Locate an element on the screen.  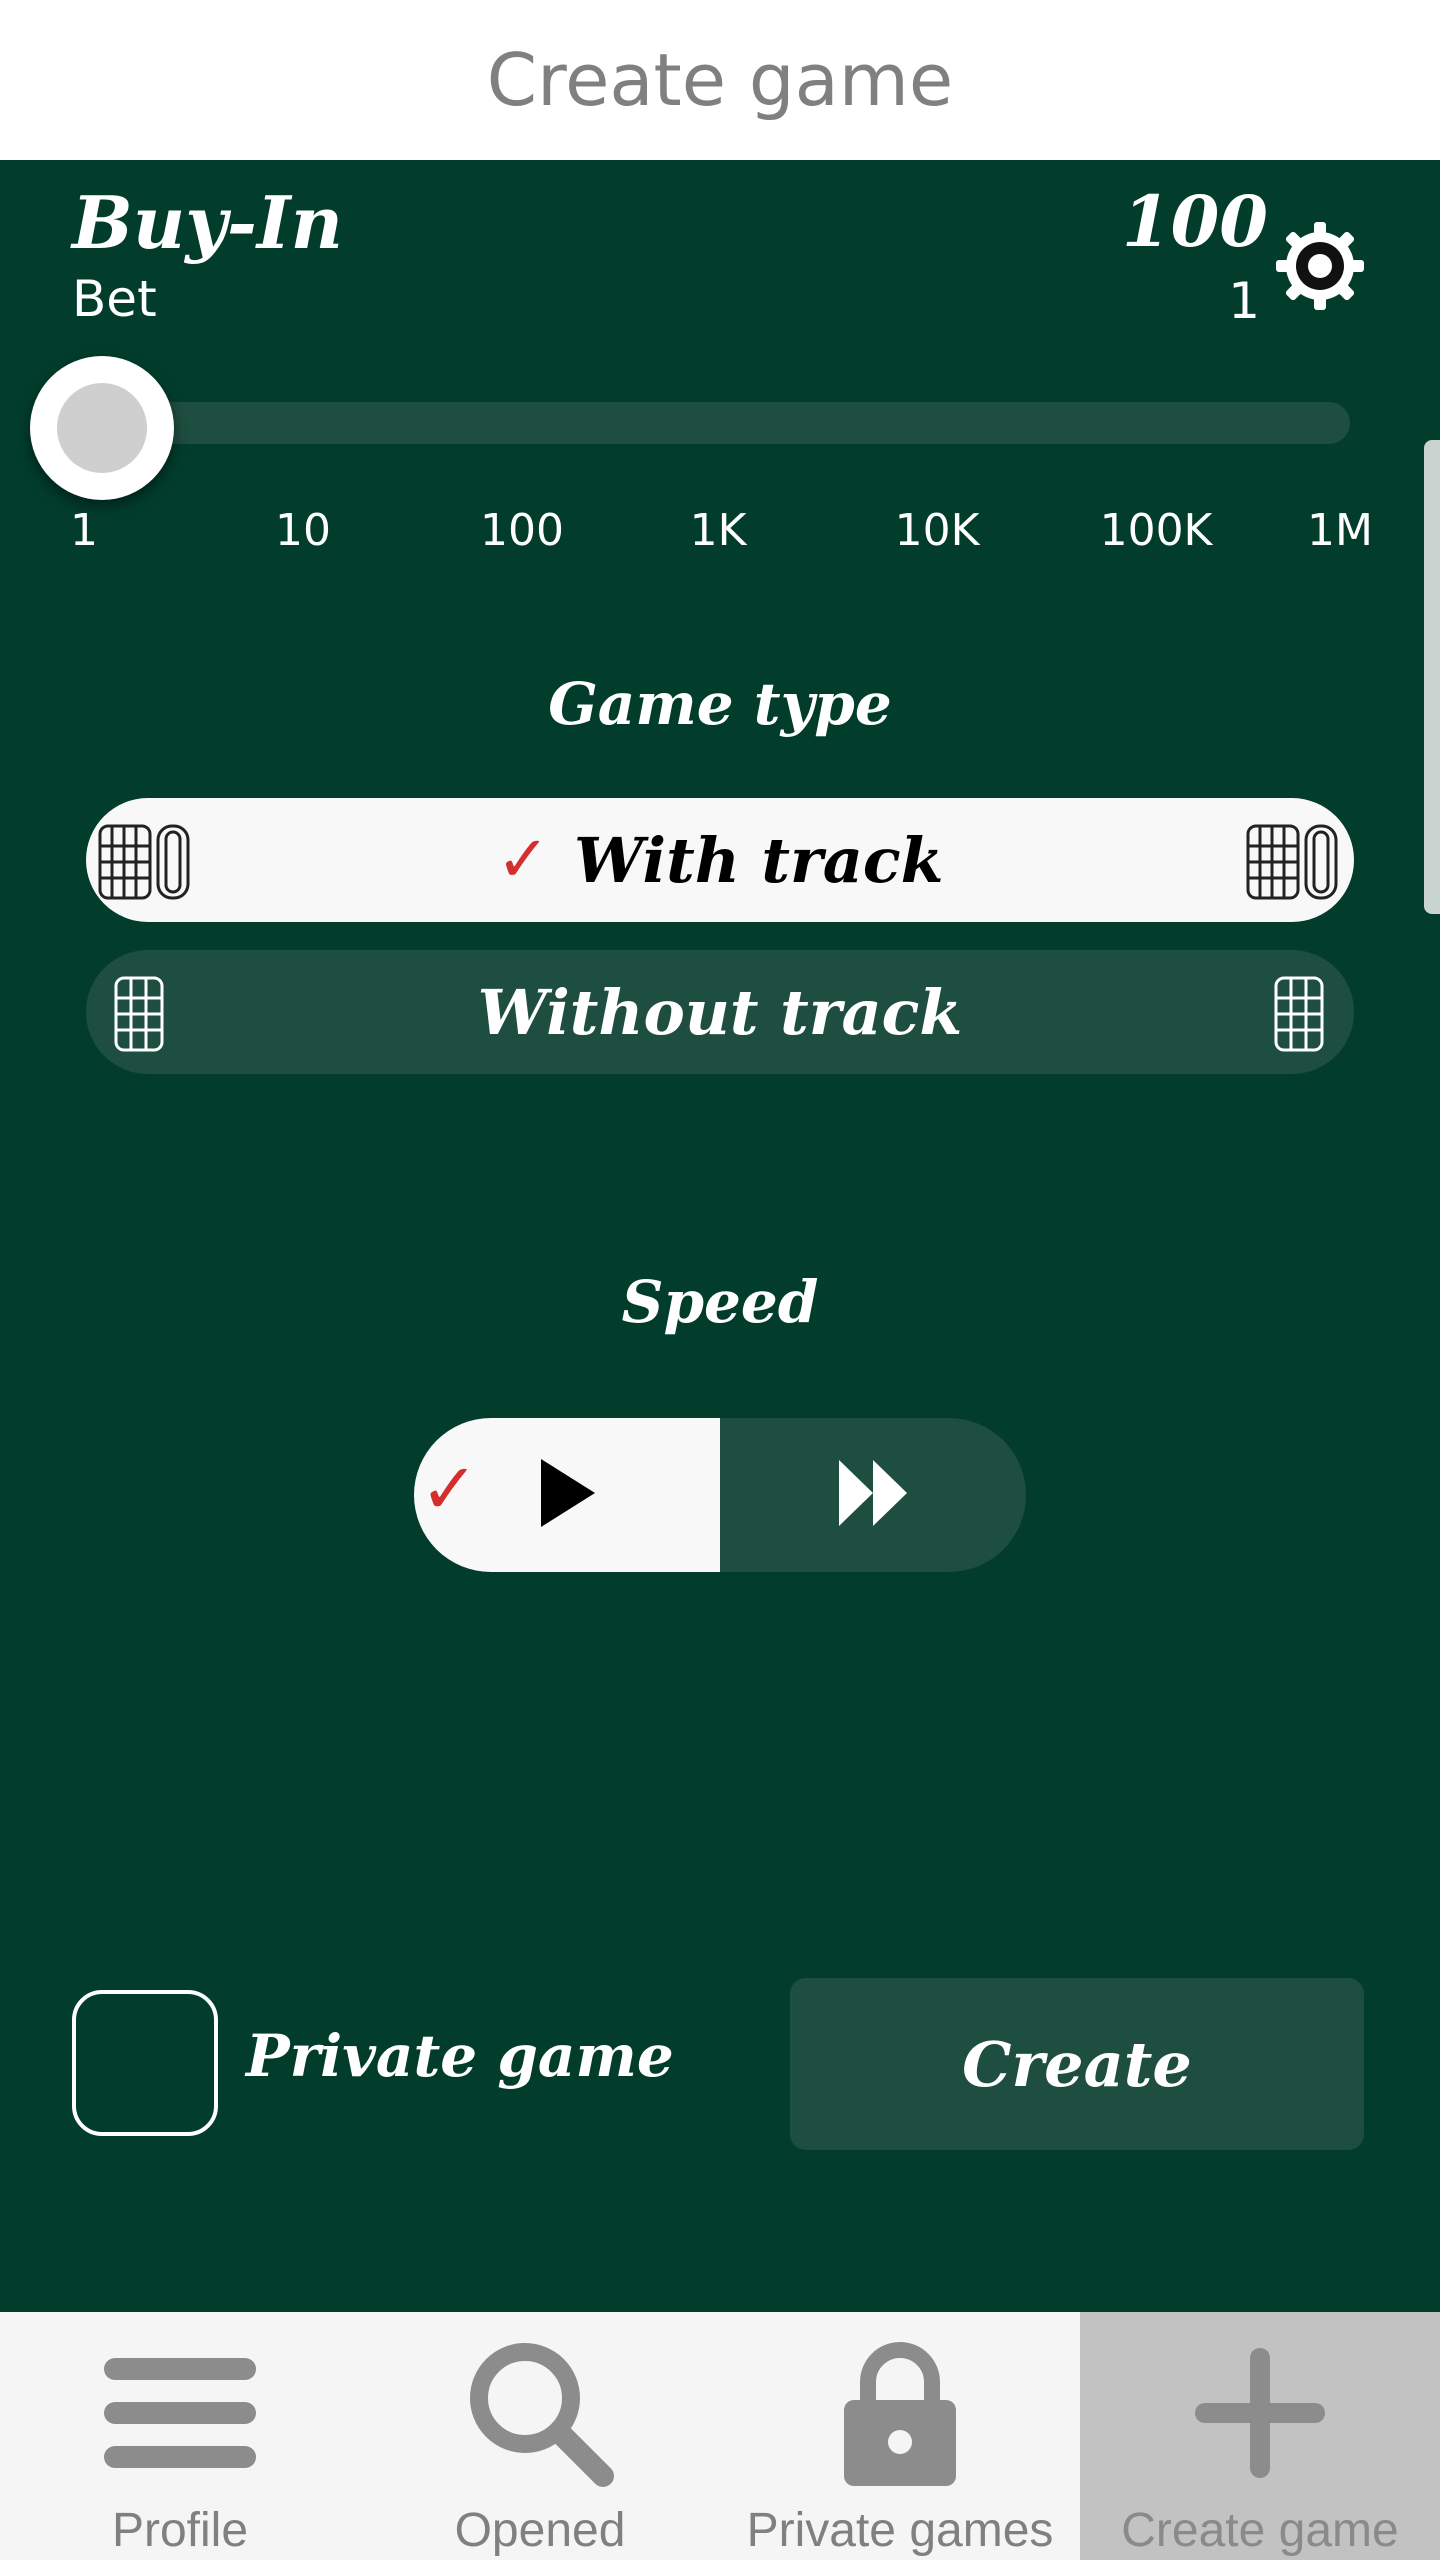
buyin-slider-thumb is located at coordinates (102, 428).